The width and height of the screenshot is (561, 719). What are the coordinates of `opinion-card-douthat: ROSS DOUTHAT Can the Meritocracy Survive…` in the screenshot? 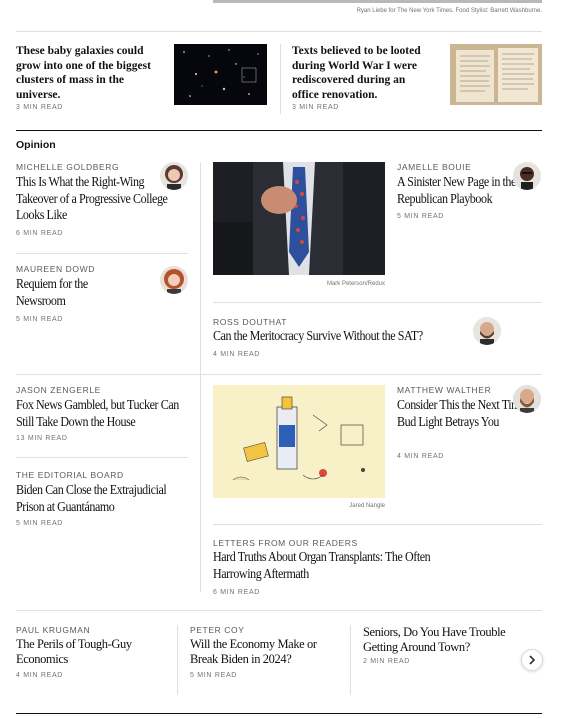 It's located at (358, 339).